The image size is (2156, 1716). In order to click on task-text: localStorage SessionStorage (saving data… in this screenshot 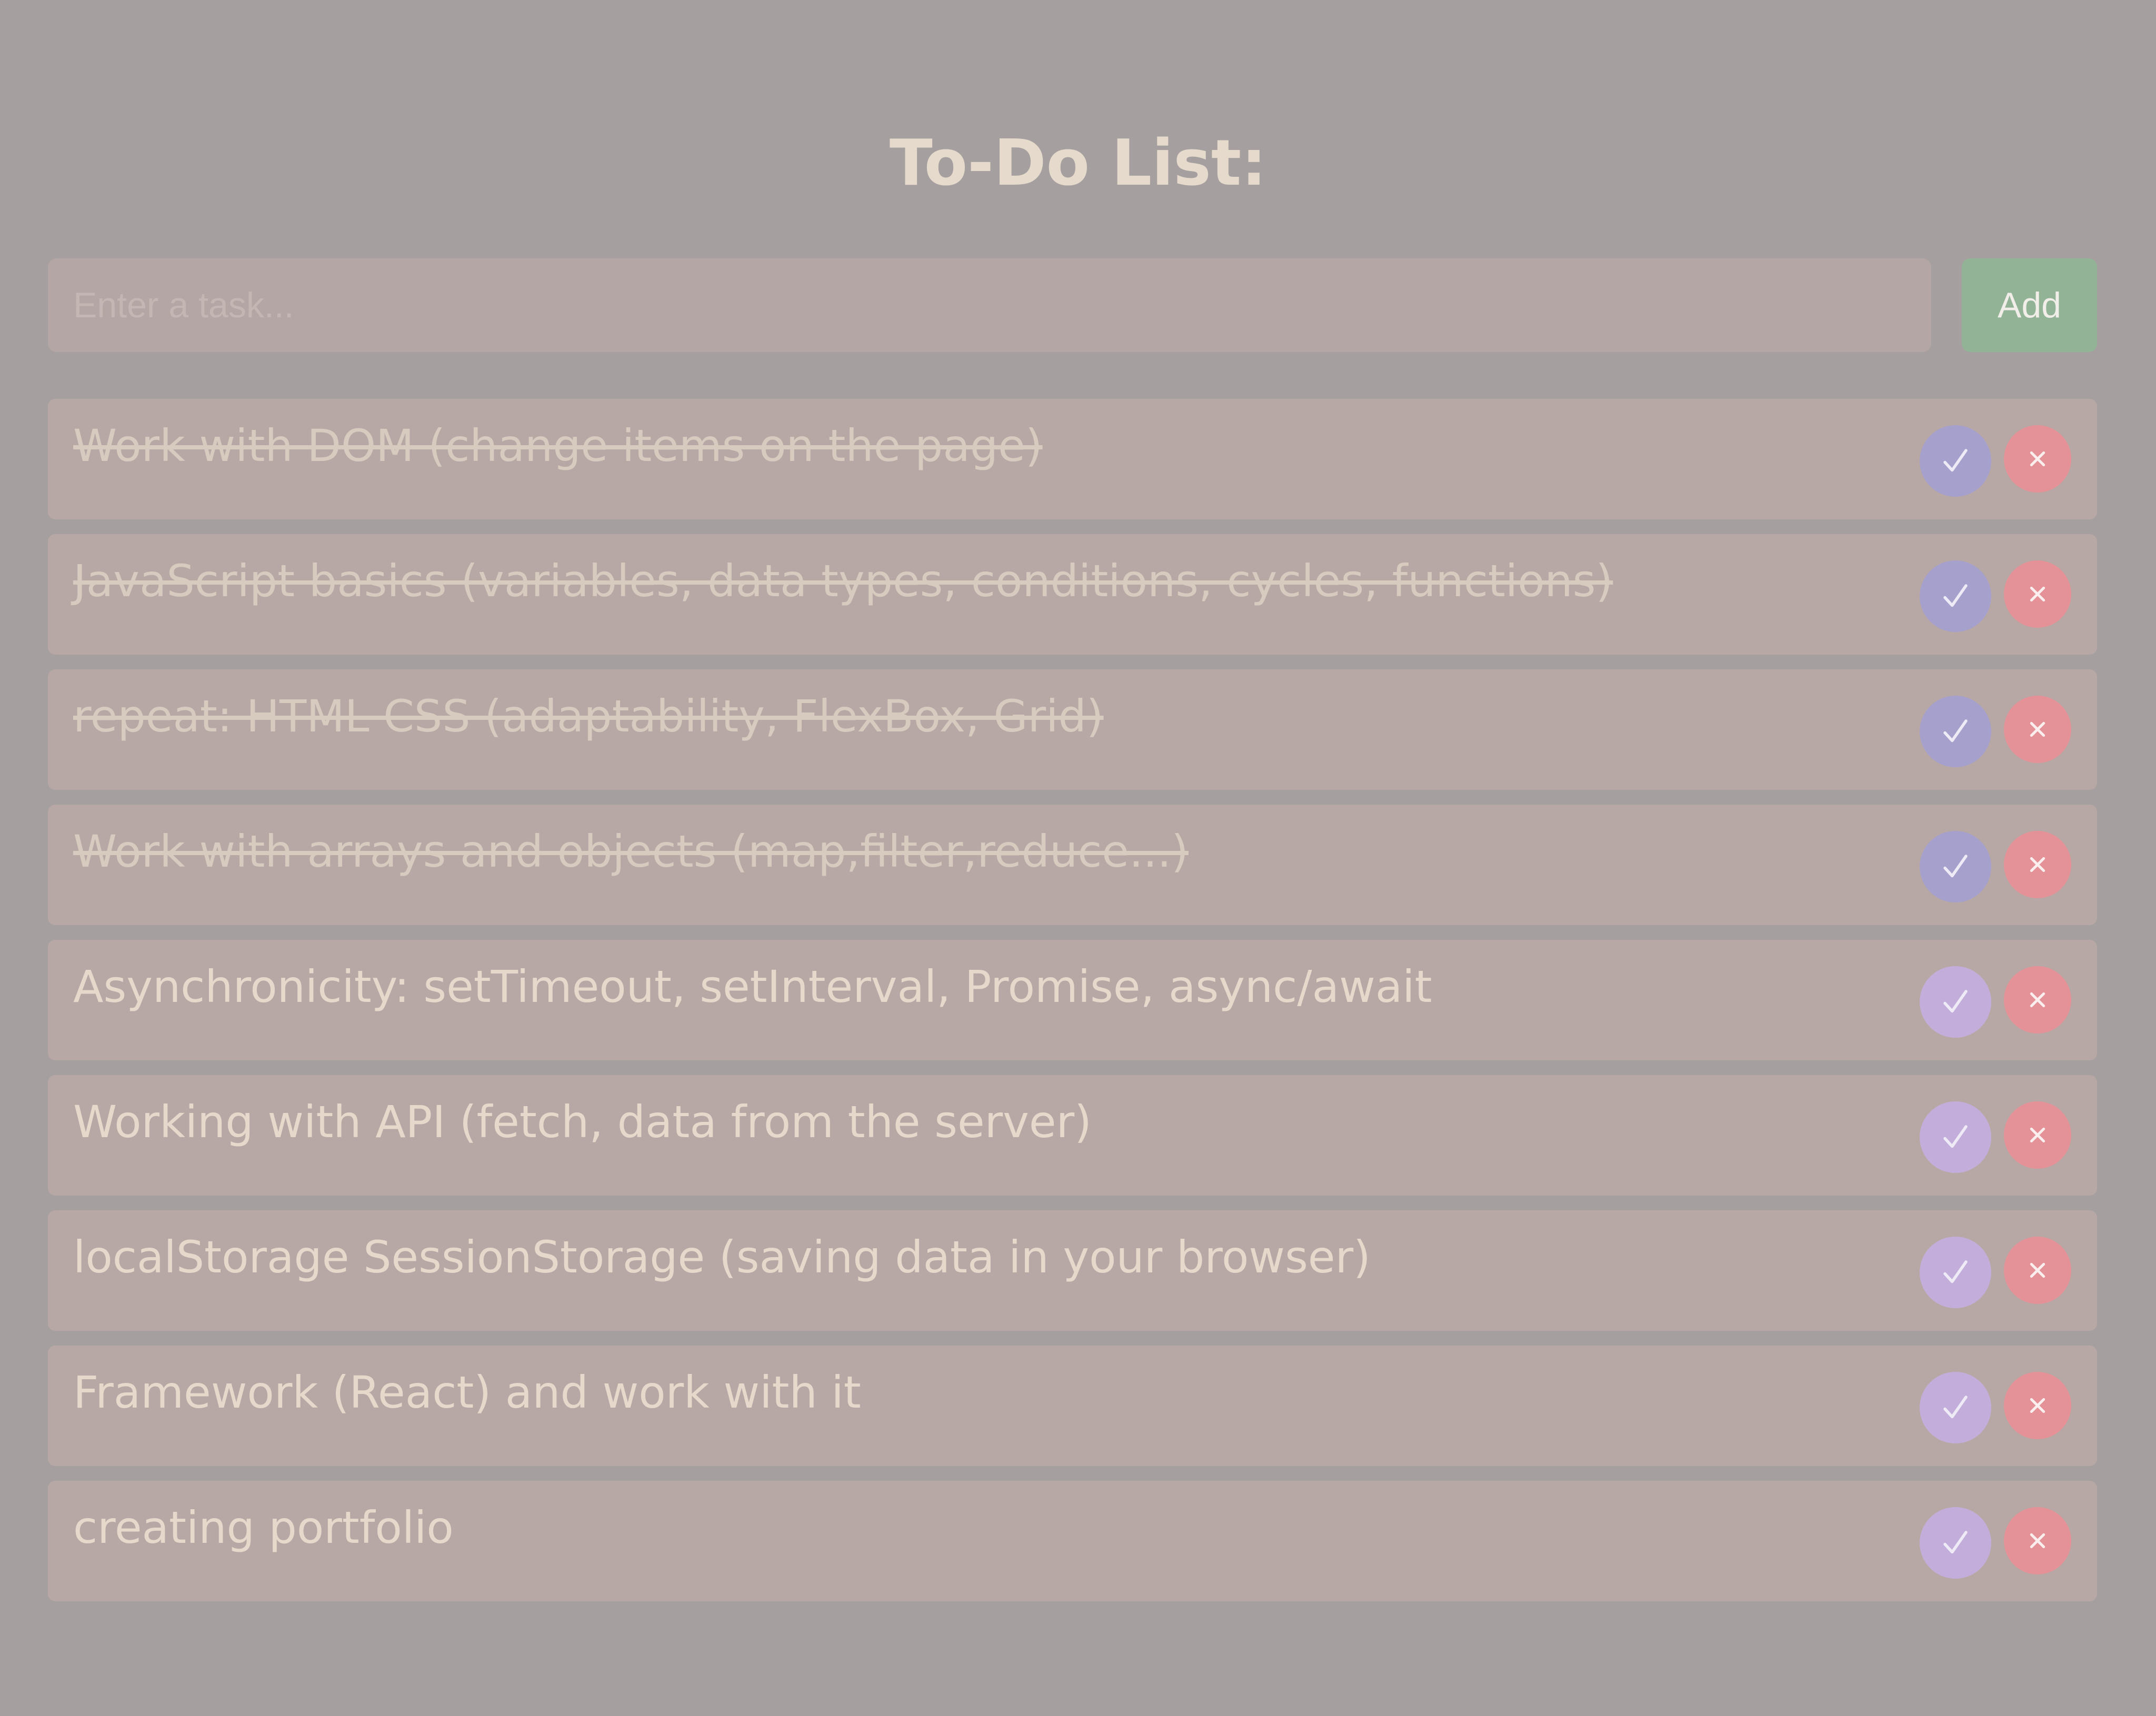, I will do `click(722, 1257)`.